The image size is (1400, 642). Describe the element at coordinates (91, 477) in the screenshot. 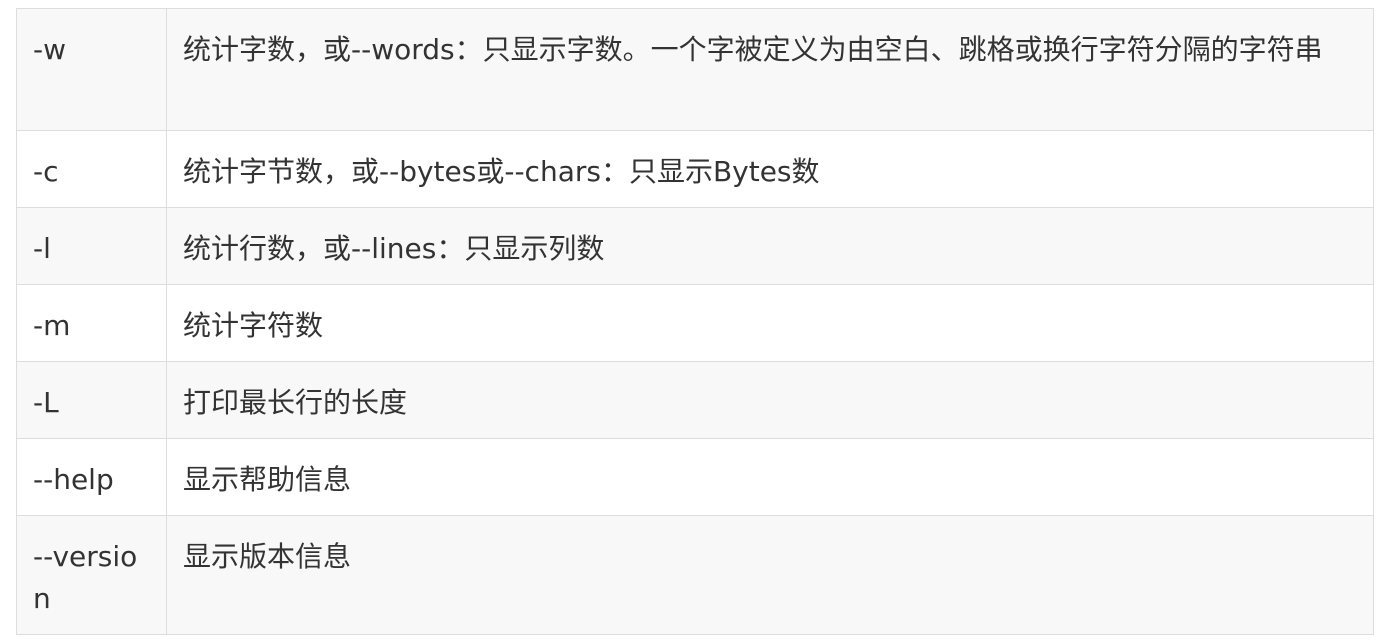

I see `option-cell: --help` at that location.